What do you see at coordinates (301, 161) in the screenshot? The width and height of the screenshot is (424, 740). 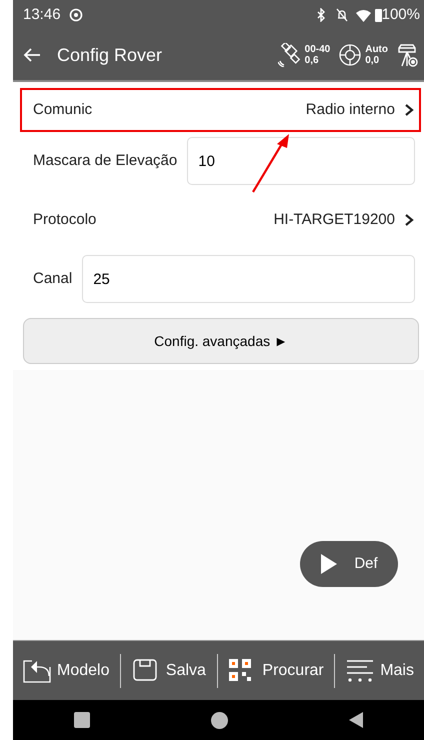 I see `input-field: 10` at bounding box center [301, 161].